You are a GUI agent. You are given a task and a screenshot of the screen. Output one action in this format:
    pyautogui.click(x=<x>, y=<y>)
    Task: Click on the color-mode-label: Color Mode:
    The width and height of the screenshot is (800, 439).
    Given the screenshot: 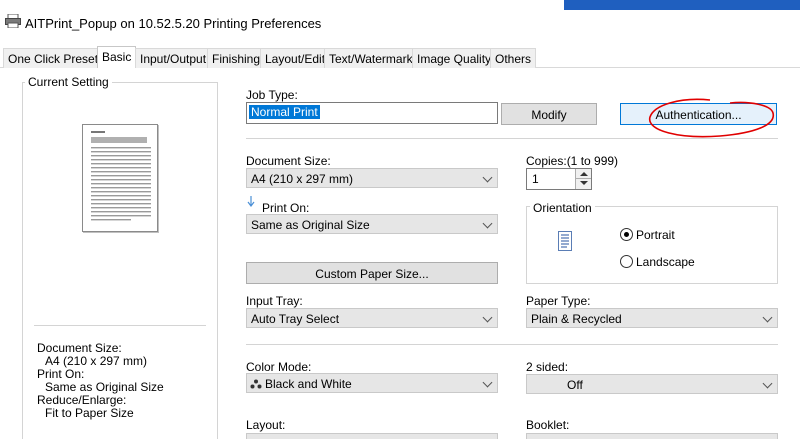 What is the action you would take?
    pyautogui.click(x=279, y=367)
    